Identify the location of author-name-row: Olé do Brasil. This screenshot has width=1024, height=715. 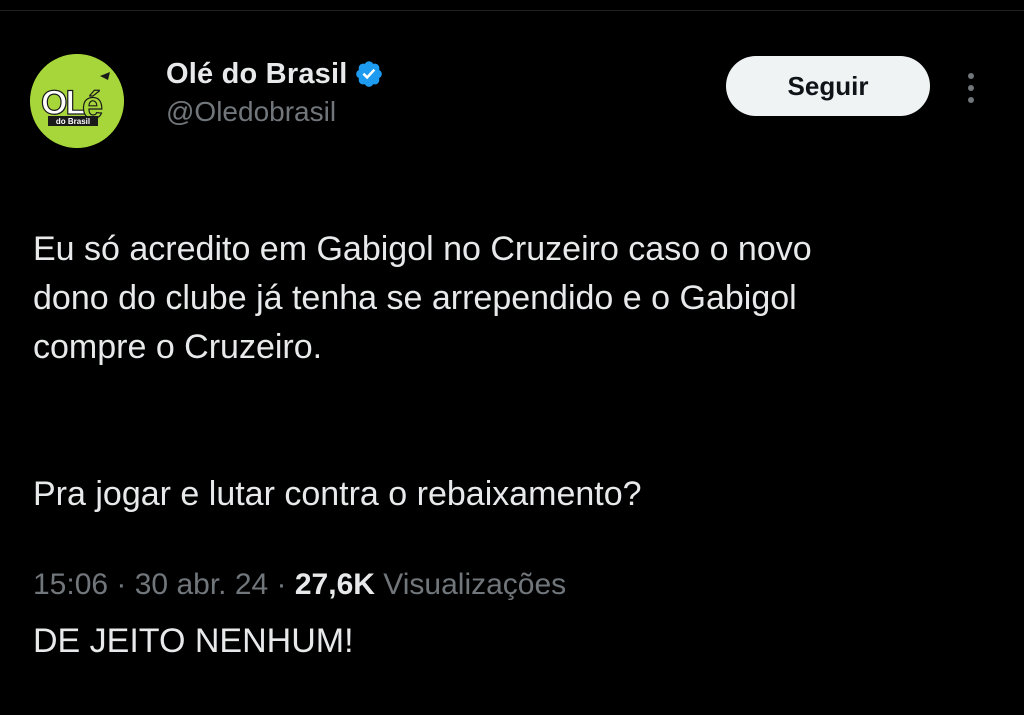
(275, 74).